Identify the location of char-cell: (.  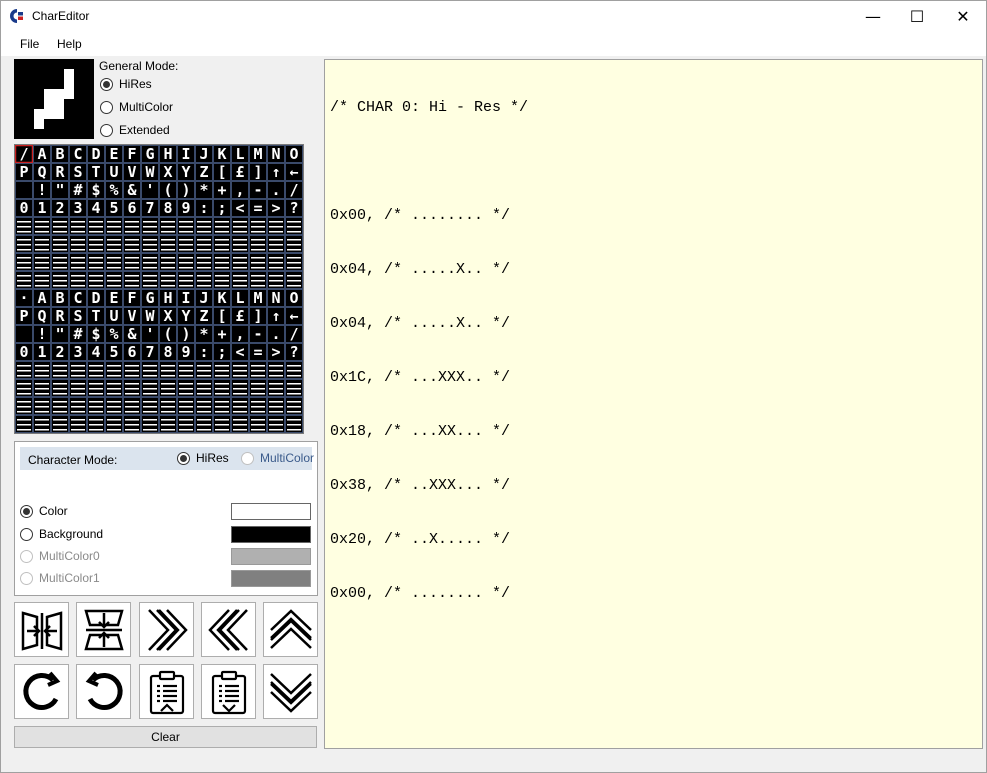
(168, 334).